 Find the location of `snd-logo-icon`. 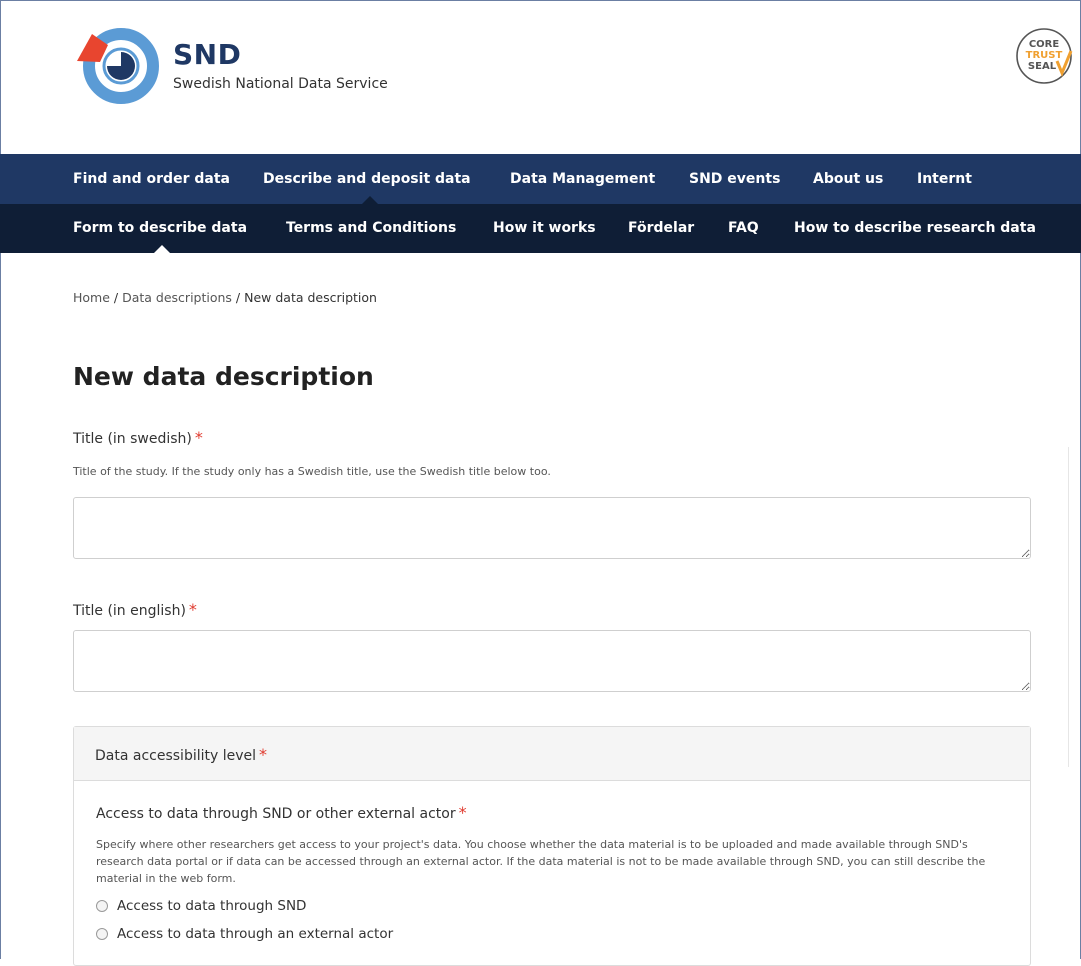

snd-logo-icon is located at coordinates (117, 65).